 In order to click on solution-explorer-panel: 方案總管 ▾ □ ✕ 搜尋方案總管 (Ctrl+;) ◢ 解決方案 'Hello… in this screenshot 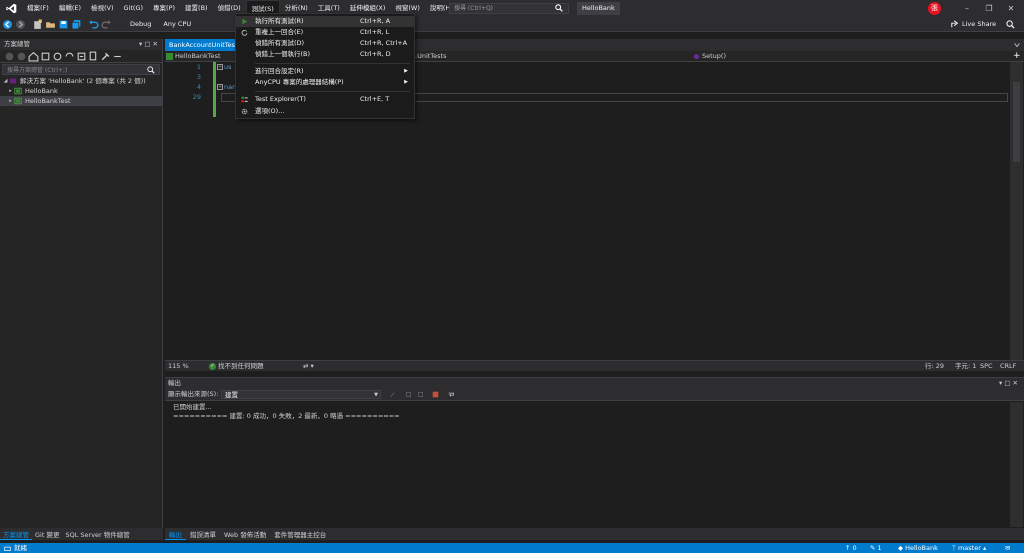, I will do `click(81, 283)`.